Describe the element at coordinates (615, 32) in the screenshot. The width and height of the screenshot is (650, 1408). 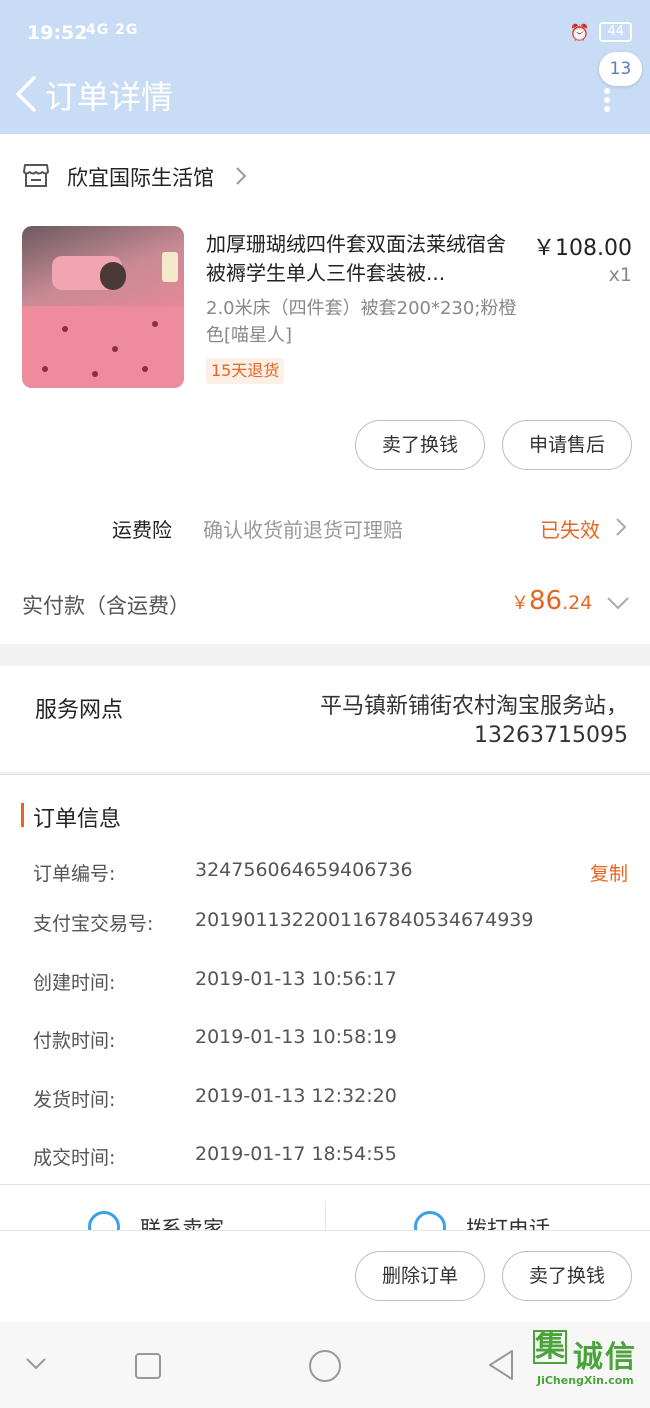
I see `battery-icon: 44` at that location.